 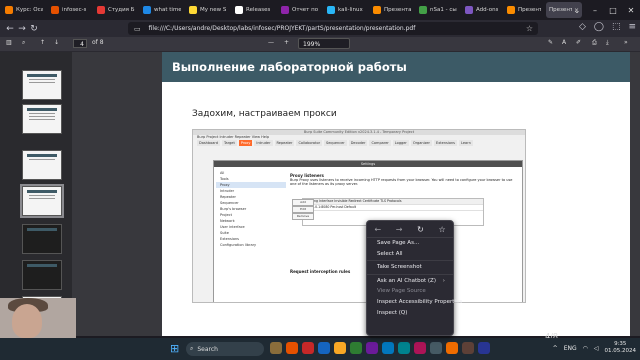 I want to click on context-nav-row: ← → ↻ ☆, so click(x=410, y=229).